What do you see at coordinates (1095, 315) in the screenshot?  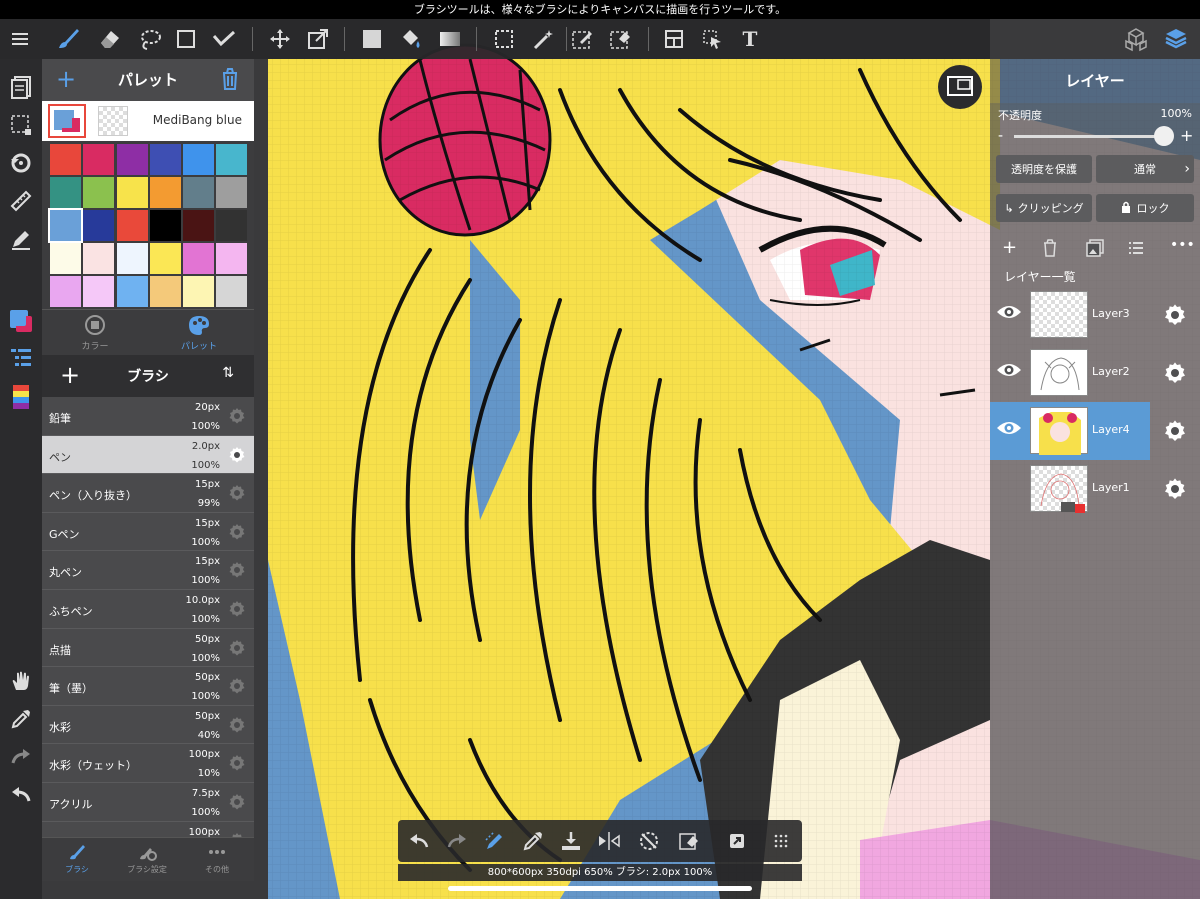 I see `layer-row: Layer3` at bounding box center [1095, 315].